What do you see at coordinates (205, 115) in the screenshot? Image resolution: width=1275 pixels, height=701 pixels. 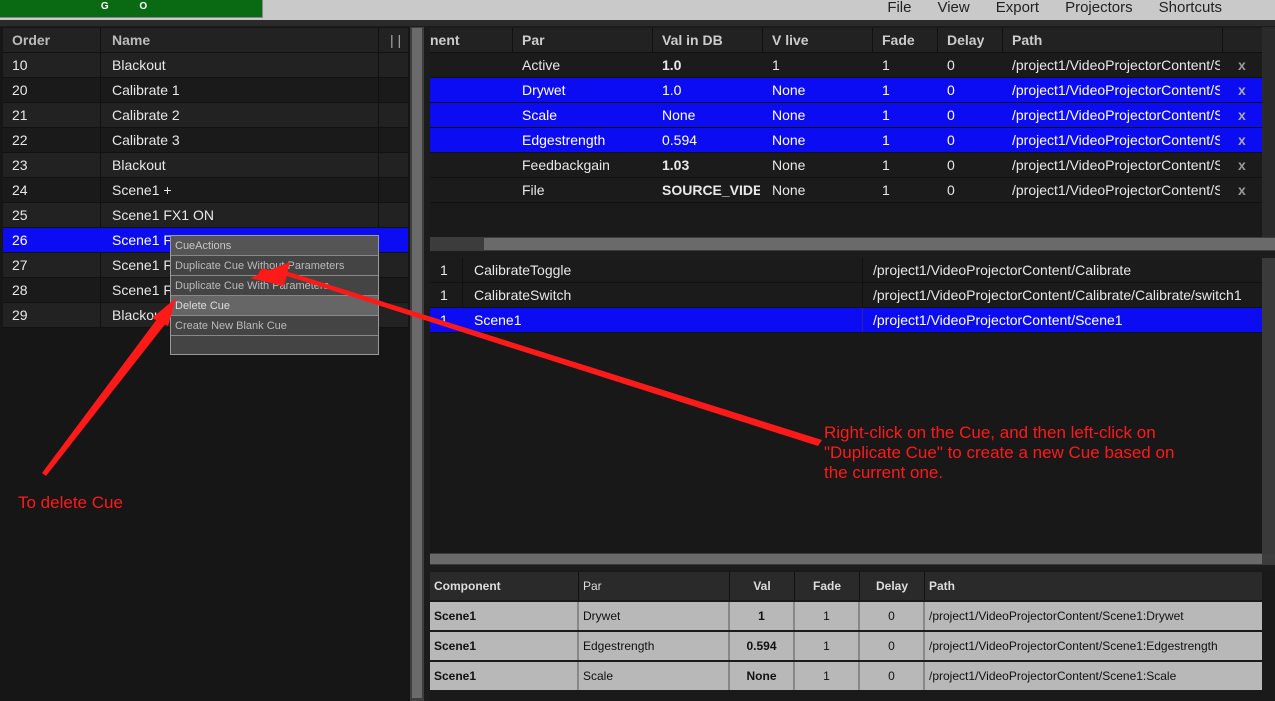 I see `cue-row: 21 Calibrate 2` at bounding box center [205, 115].